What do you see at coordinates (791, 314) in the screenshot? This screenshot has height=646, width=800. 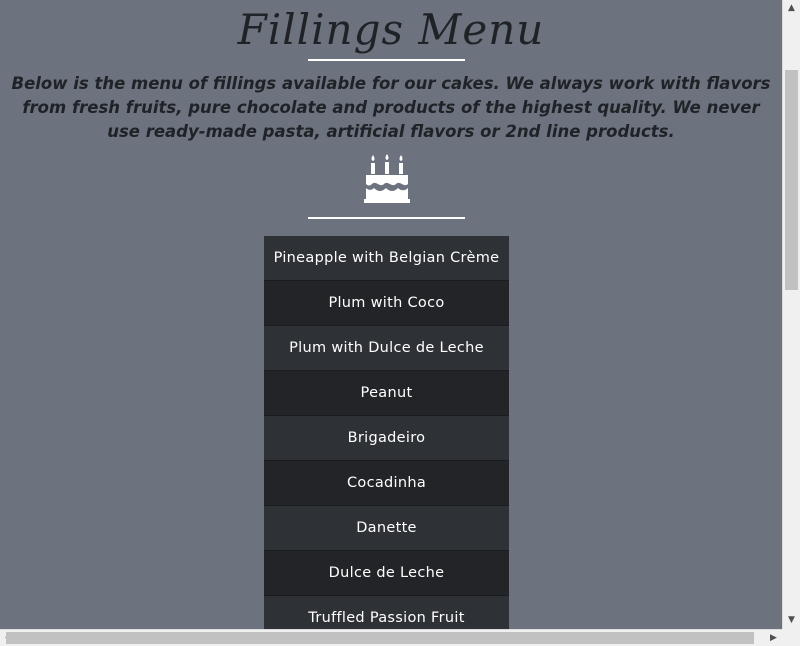 I see `vertical-scrollbar: ▲ ▼` at bounding box center [791, 314].